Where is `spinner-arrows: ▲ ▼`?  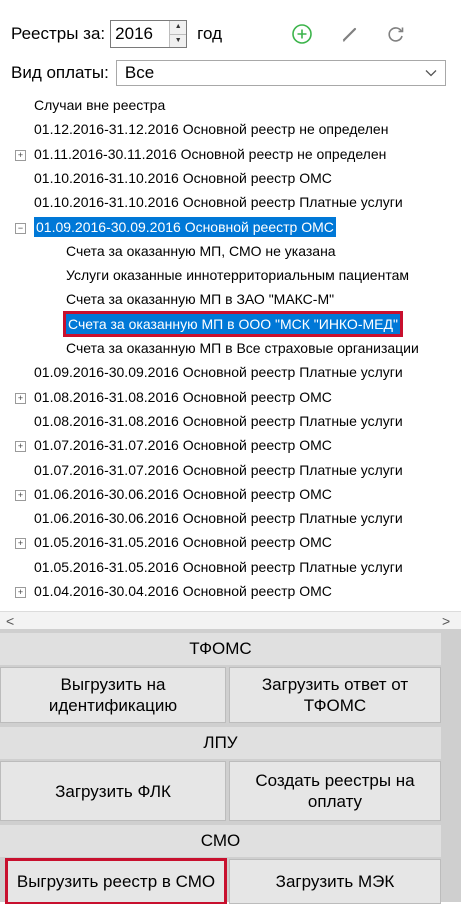
spinner-arrows: ▲ ▼ is located at coordinates (178, 34).